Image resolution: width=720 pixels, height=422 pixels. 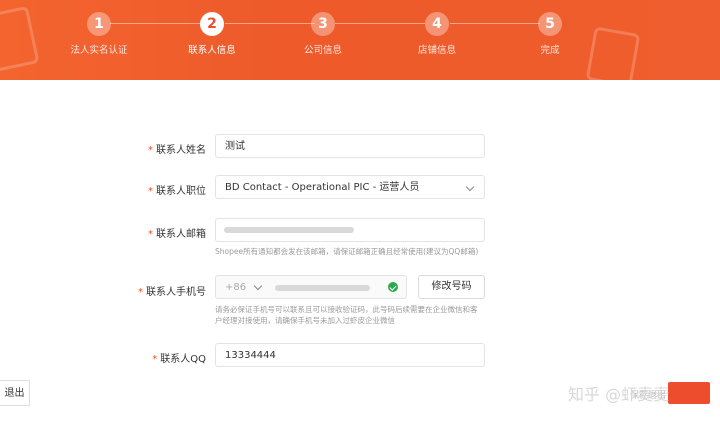 What do you see at coordinates (20, 39) in the screenshot?
I see `shopping-bag-decoration-icon` at bounding box center [20, 39].